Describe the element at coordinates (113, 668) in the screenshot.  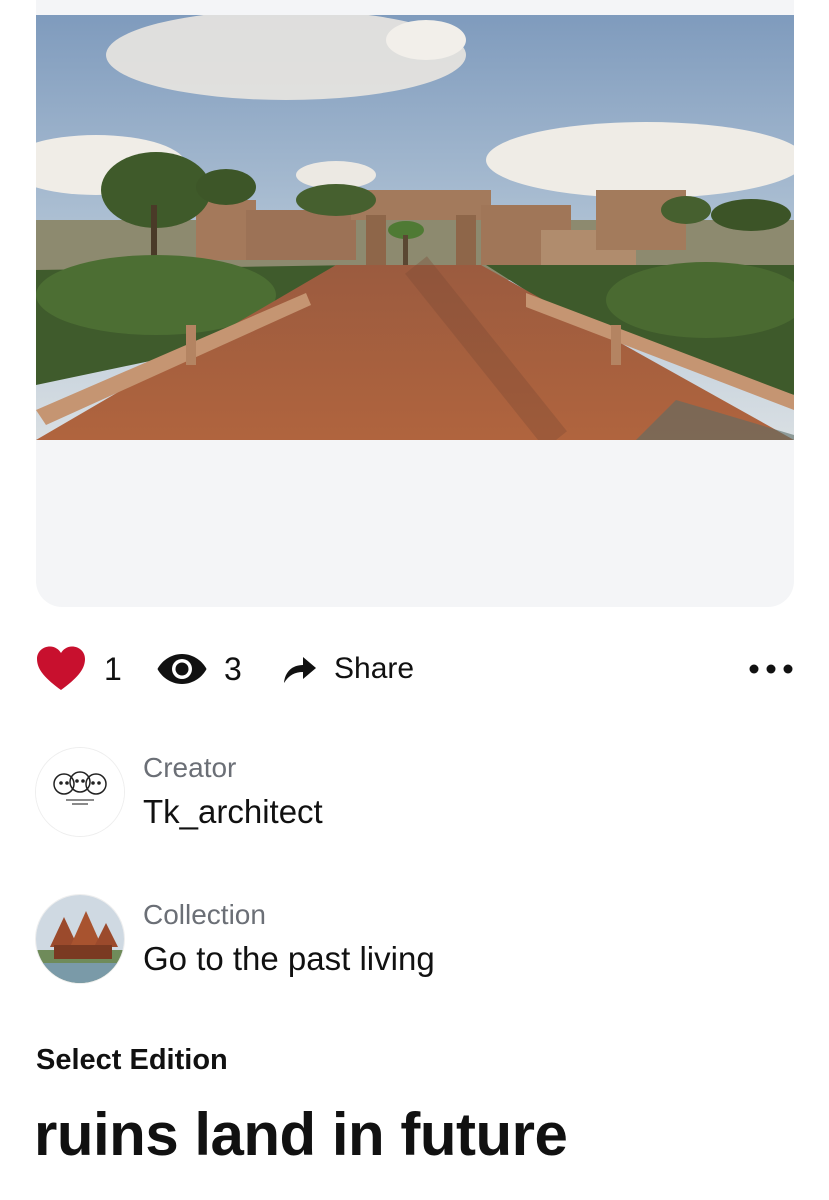
I see `like-count: 1` at that location.